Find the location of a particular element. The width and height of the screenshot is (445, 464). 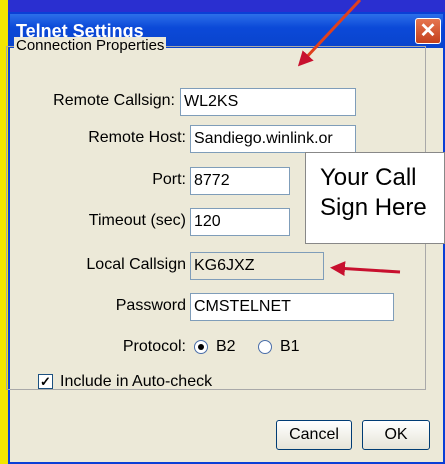

protocol-b1-radio is located at coordinates (265, 347).